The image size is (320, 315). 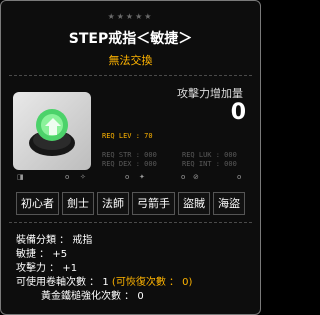 I want to click on dex-stat: 敏捷 ： +5, so click(x=42, y=254).